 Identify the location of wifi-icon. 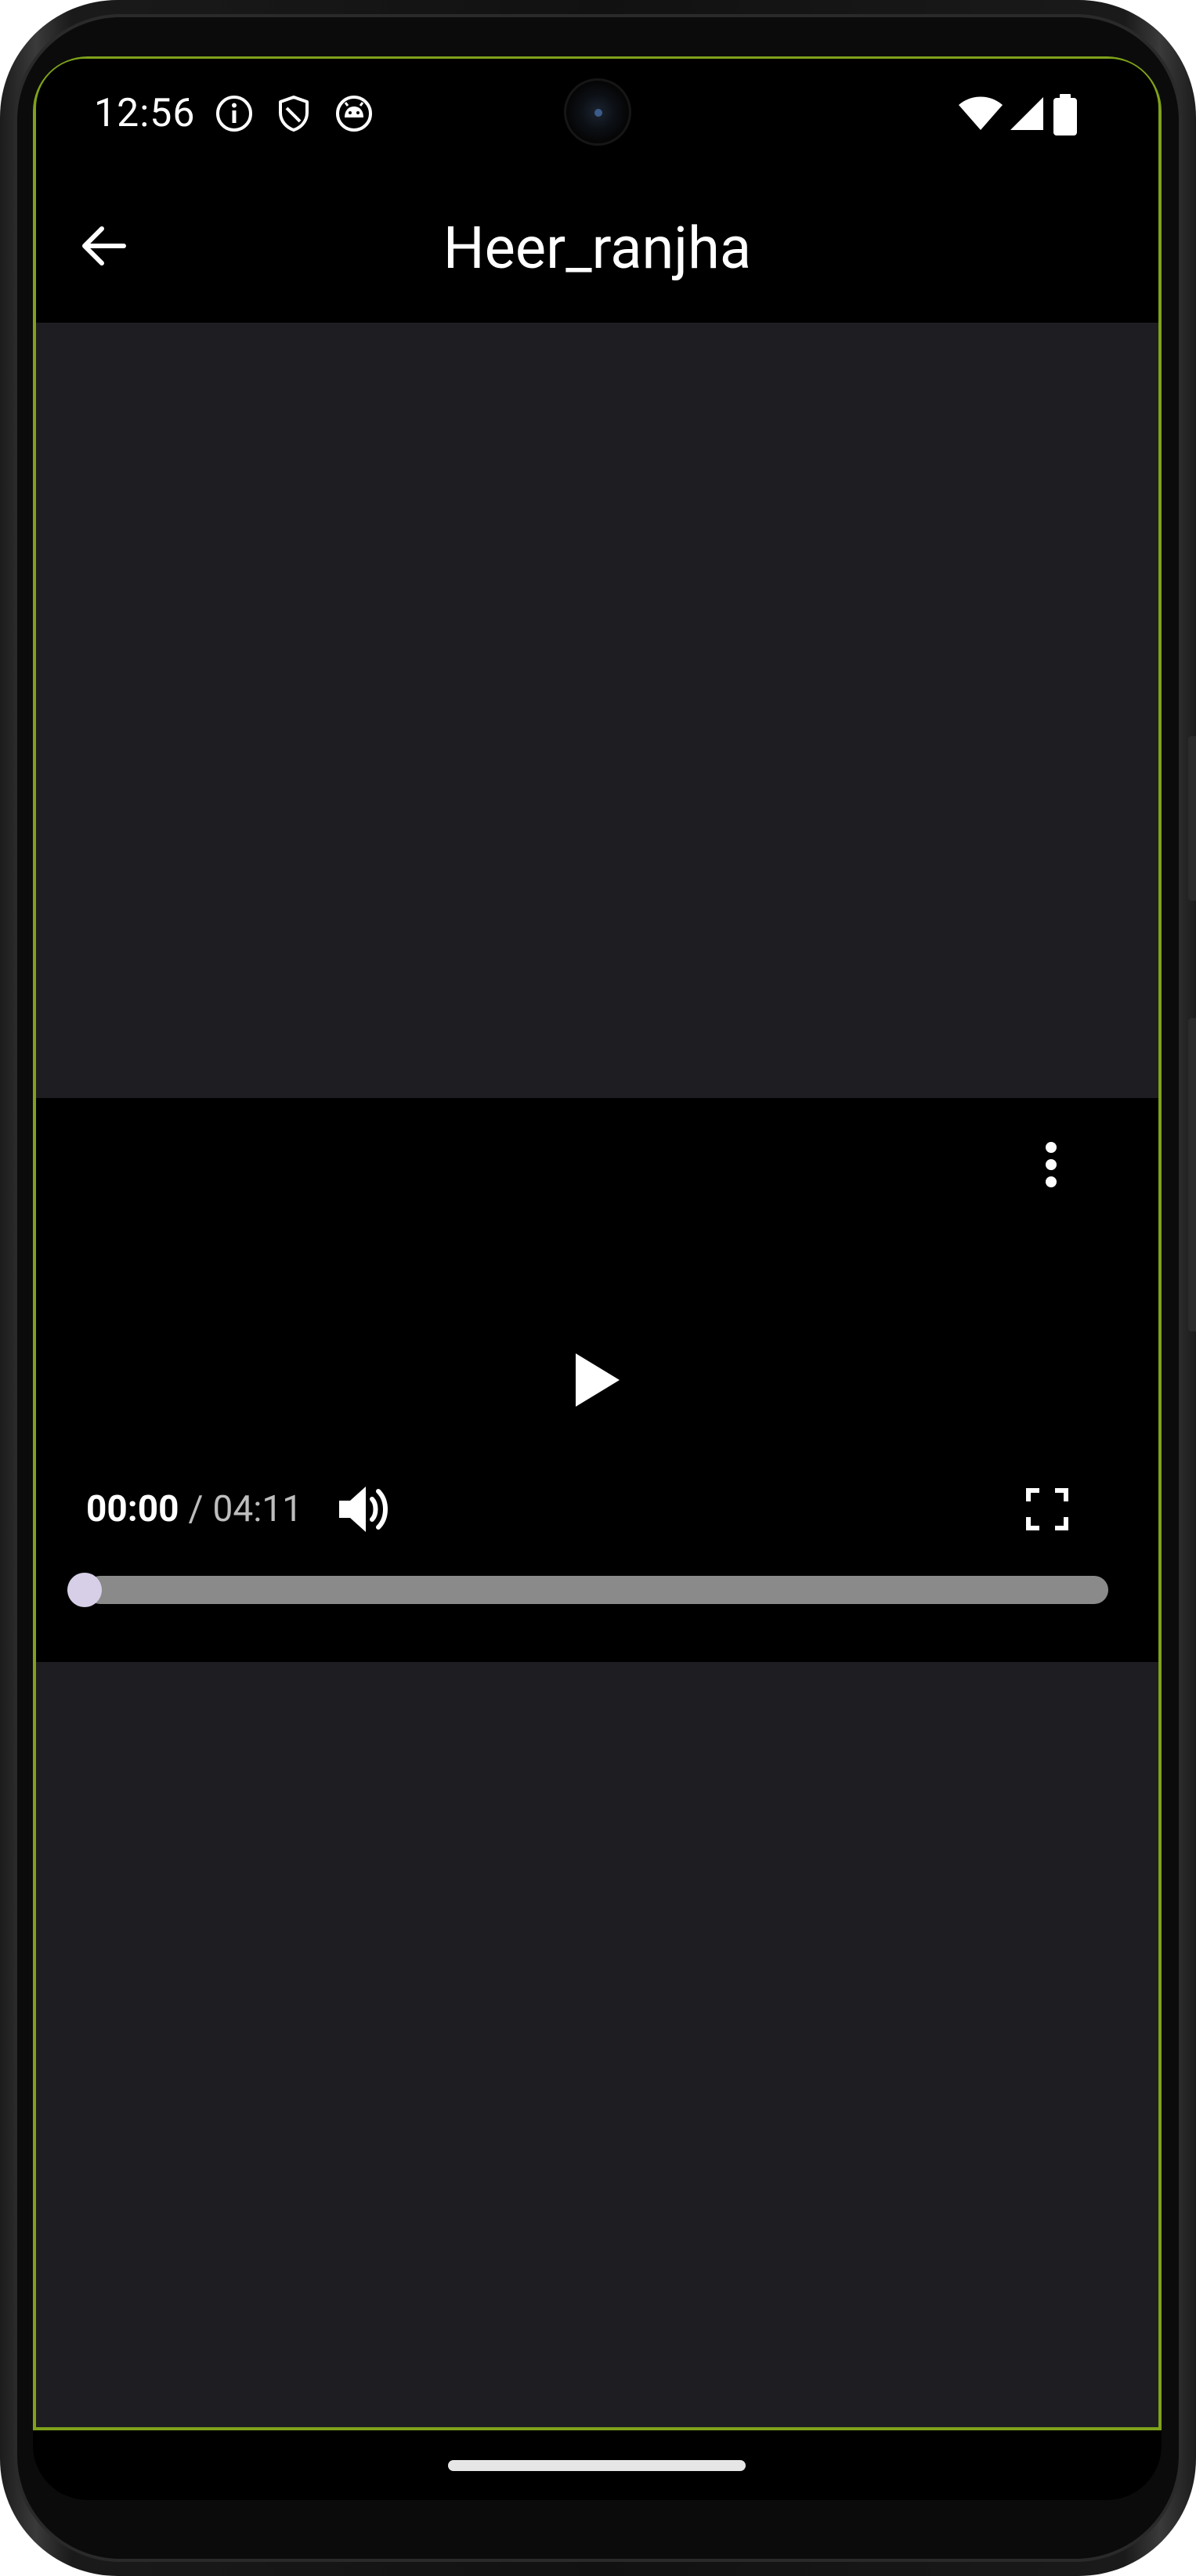
(980, 113).